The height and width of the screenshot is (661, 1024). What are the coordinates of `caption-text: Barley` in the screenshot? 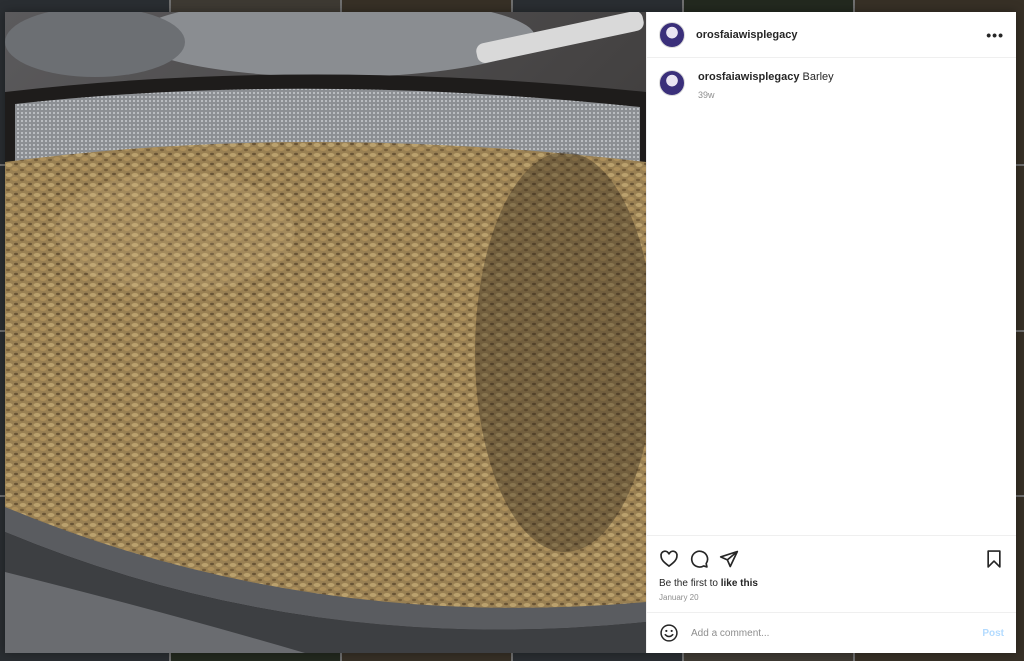 It's located at (818, 77).